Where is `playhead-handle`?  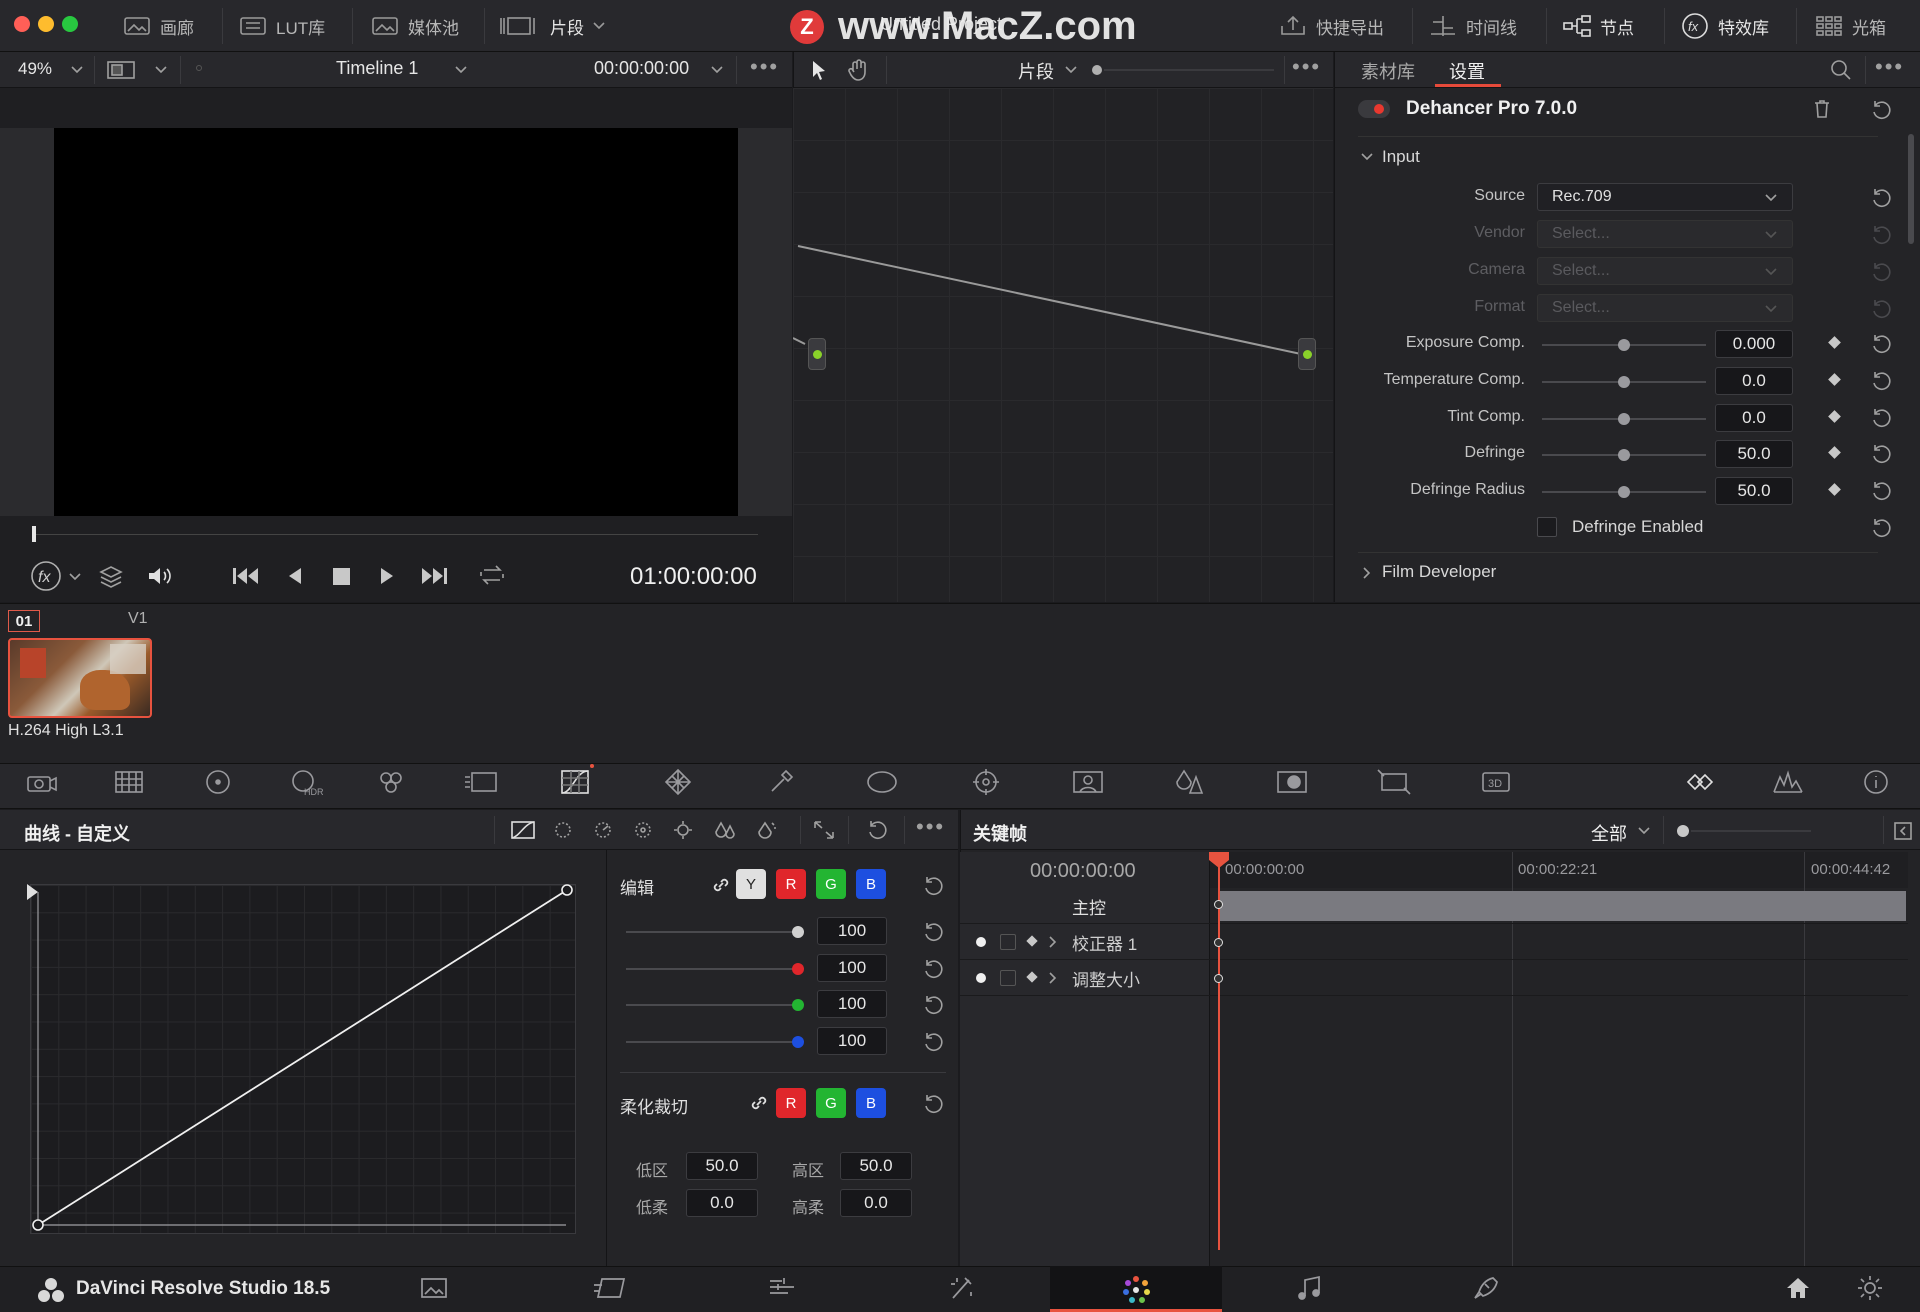 playhead-handle is located at coordinates (34, 534).